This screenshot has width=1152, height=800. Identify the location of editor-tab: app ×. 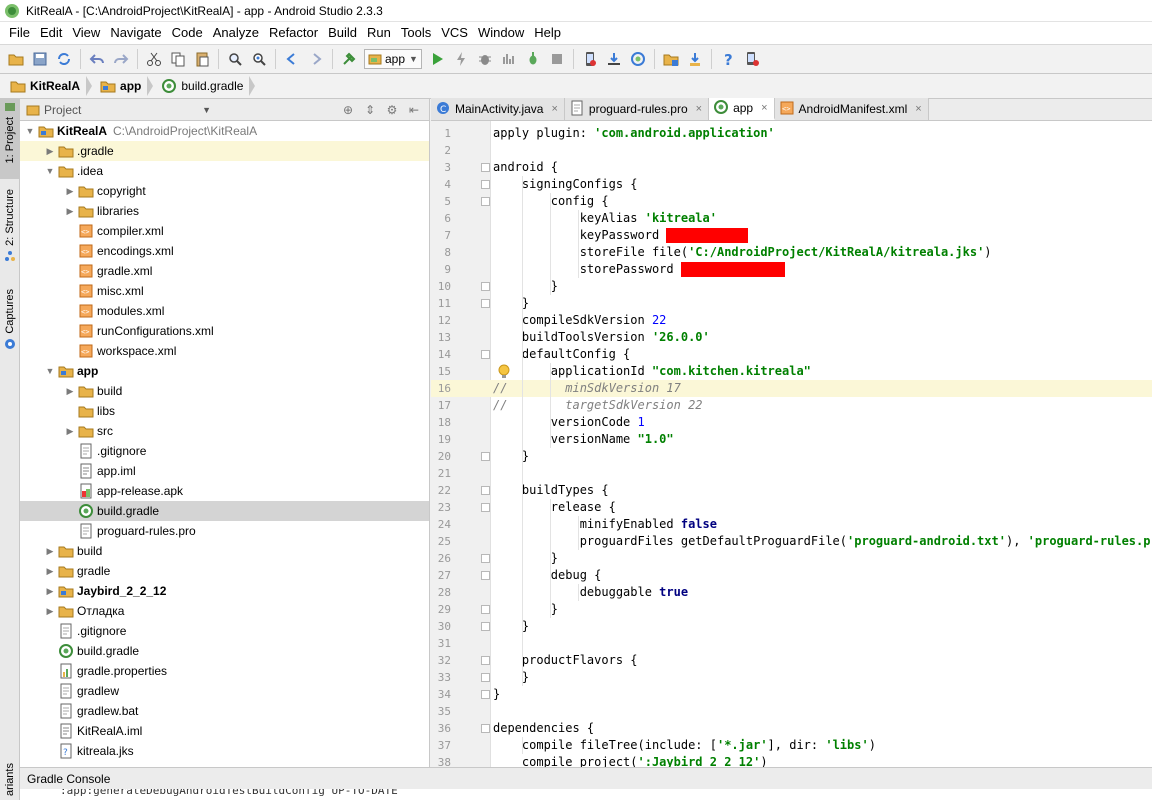
(742, 109).